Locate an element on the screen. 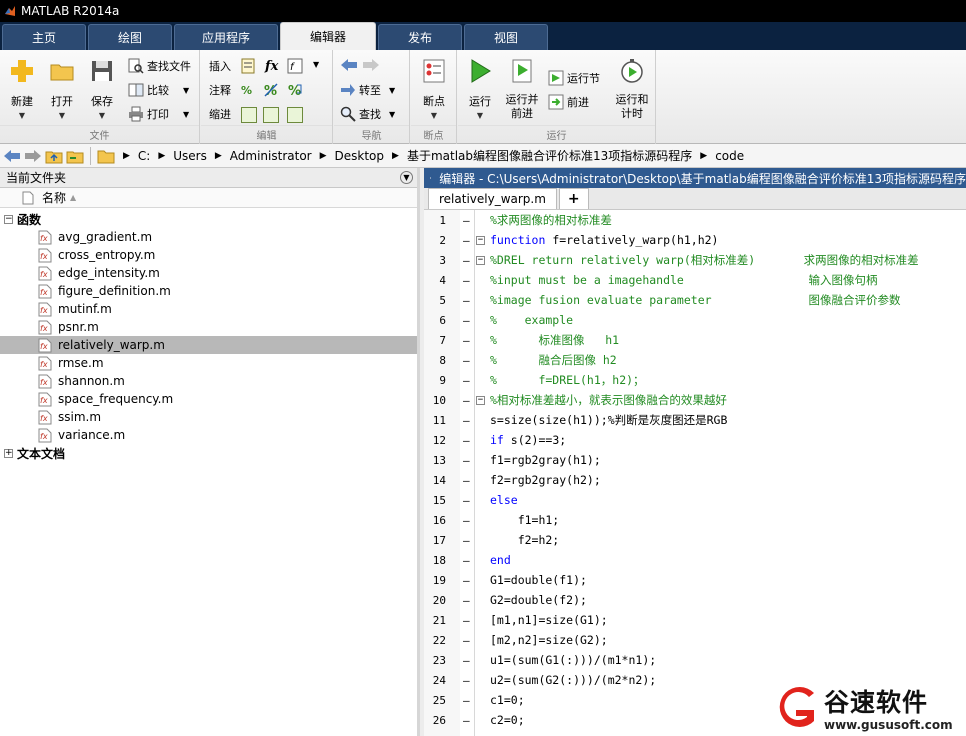  breadcrumb-drive: C: is located at coordinates (144, 156).